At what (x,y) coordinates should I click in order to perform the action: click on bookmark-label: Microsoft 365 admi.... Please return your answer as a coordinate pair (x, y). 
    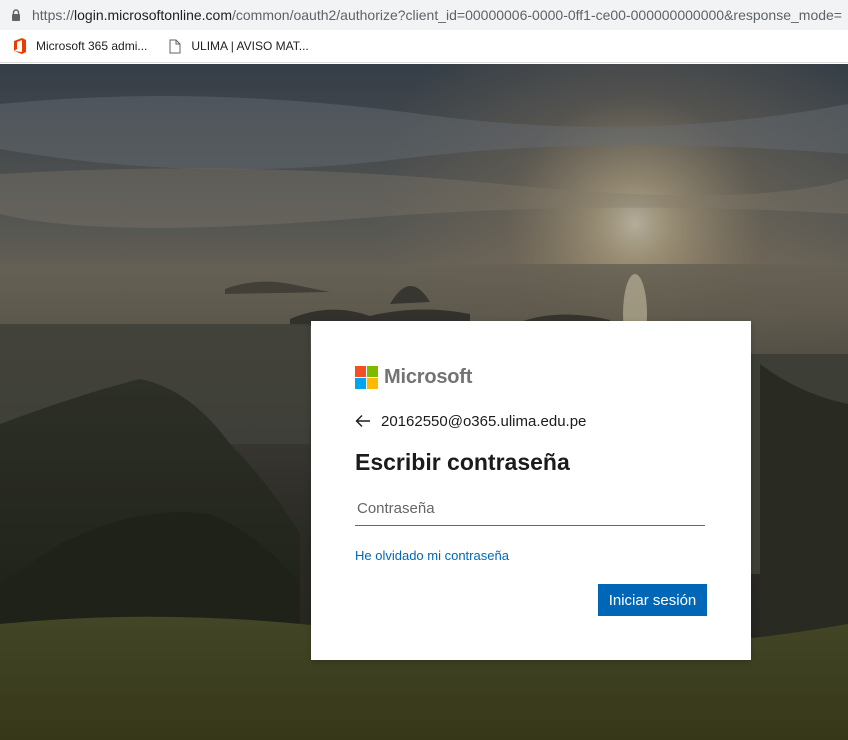
    Looking at the image, I should click on (92, 46).